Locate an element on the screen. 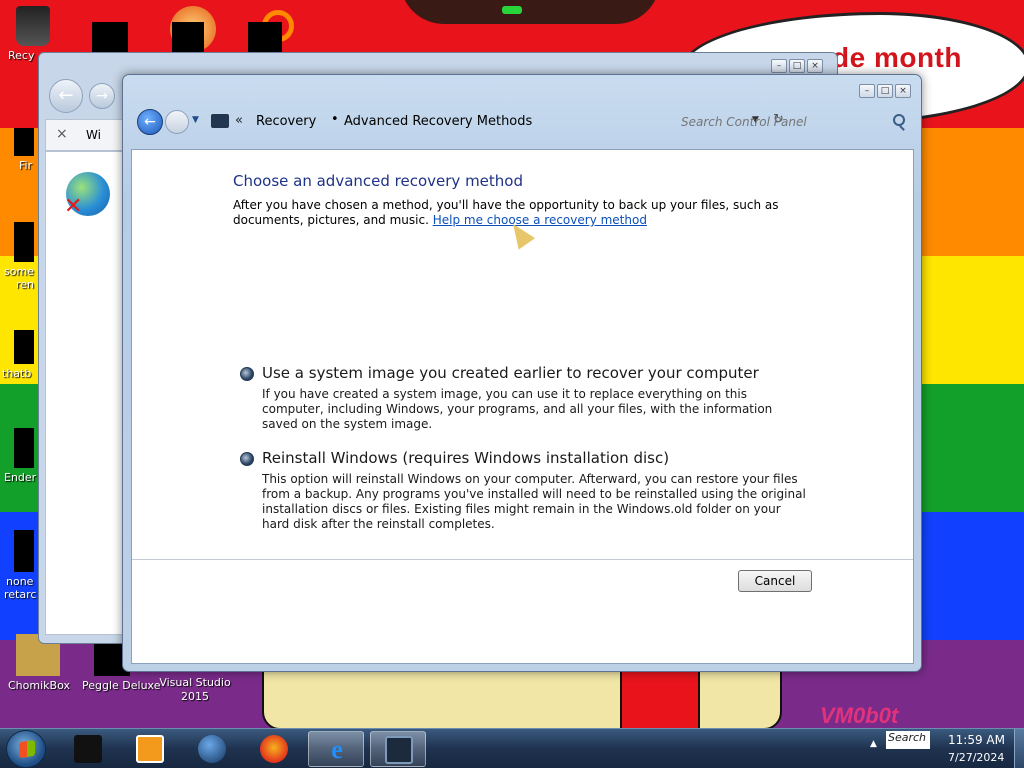 The height and width of the screenshot is (768, 1024). internet-explorer-icon: e is located at coordinates (337, 749).